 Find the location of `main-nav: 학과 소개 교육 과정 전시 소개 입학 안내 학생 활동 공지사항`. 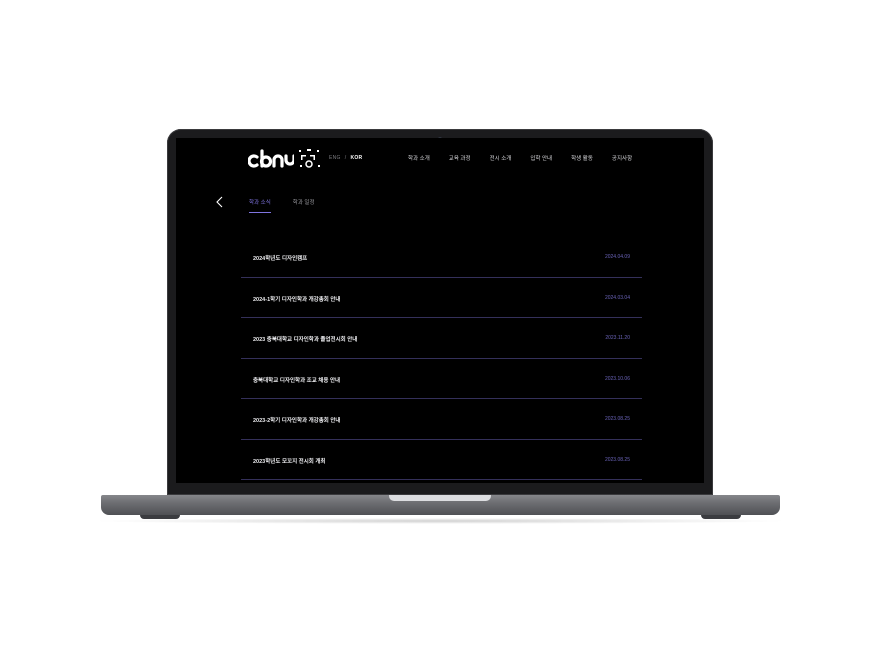

main-nav: 학과 소개 교육 과정 전시 소개 입학 안내 학생 활동 공지사항 is located at coordinates (520, 158).